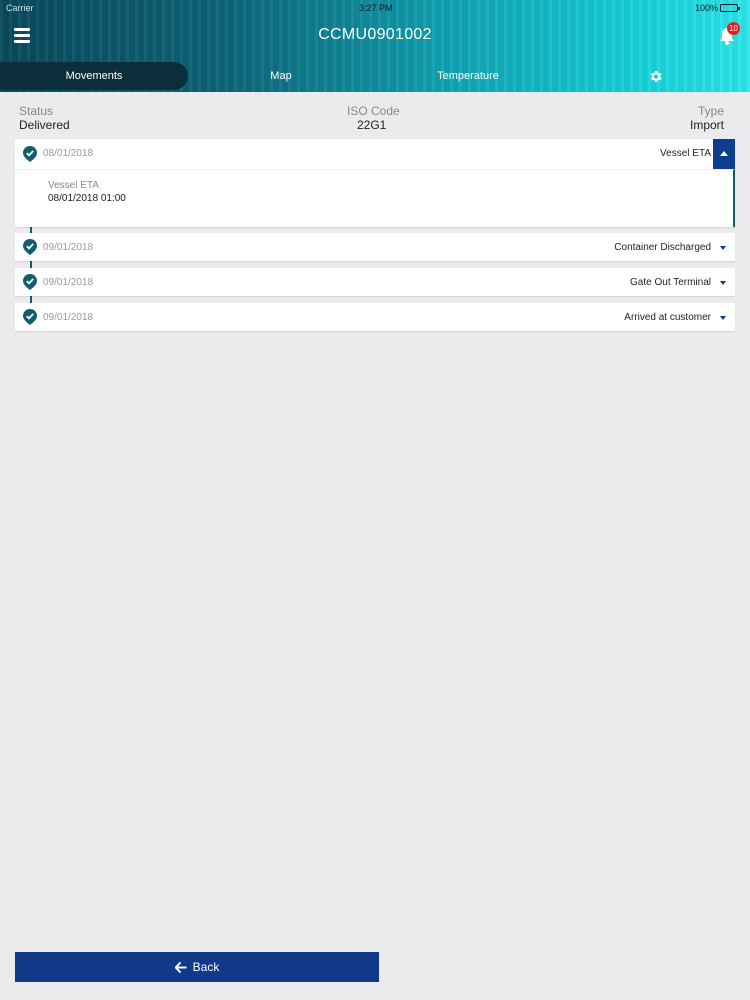 This screenshot has width=750, height=1000. I want to click on type-value: Import, so click(706, 125).